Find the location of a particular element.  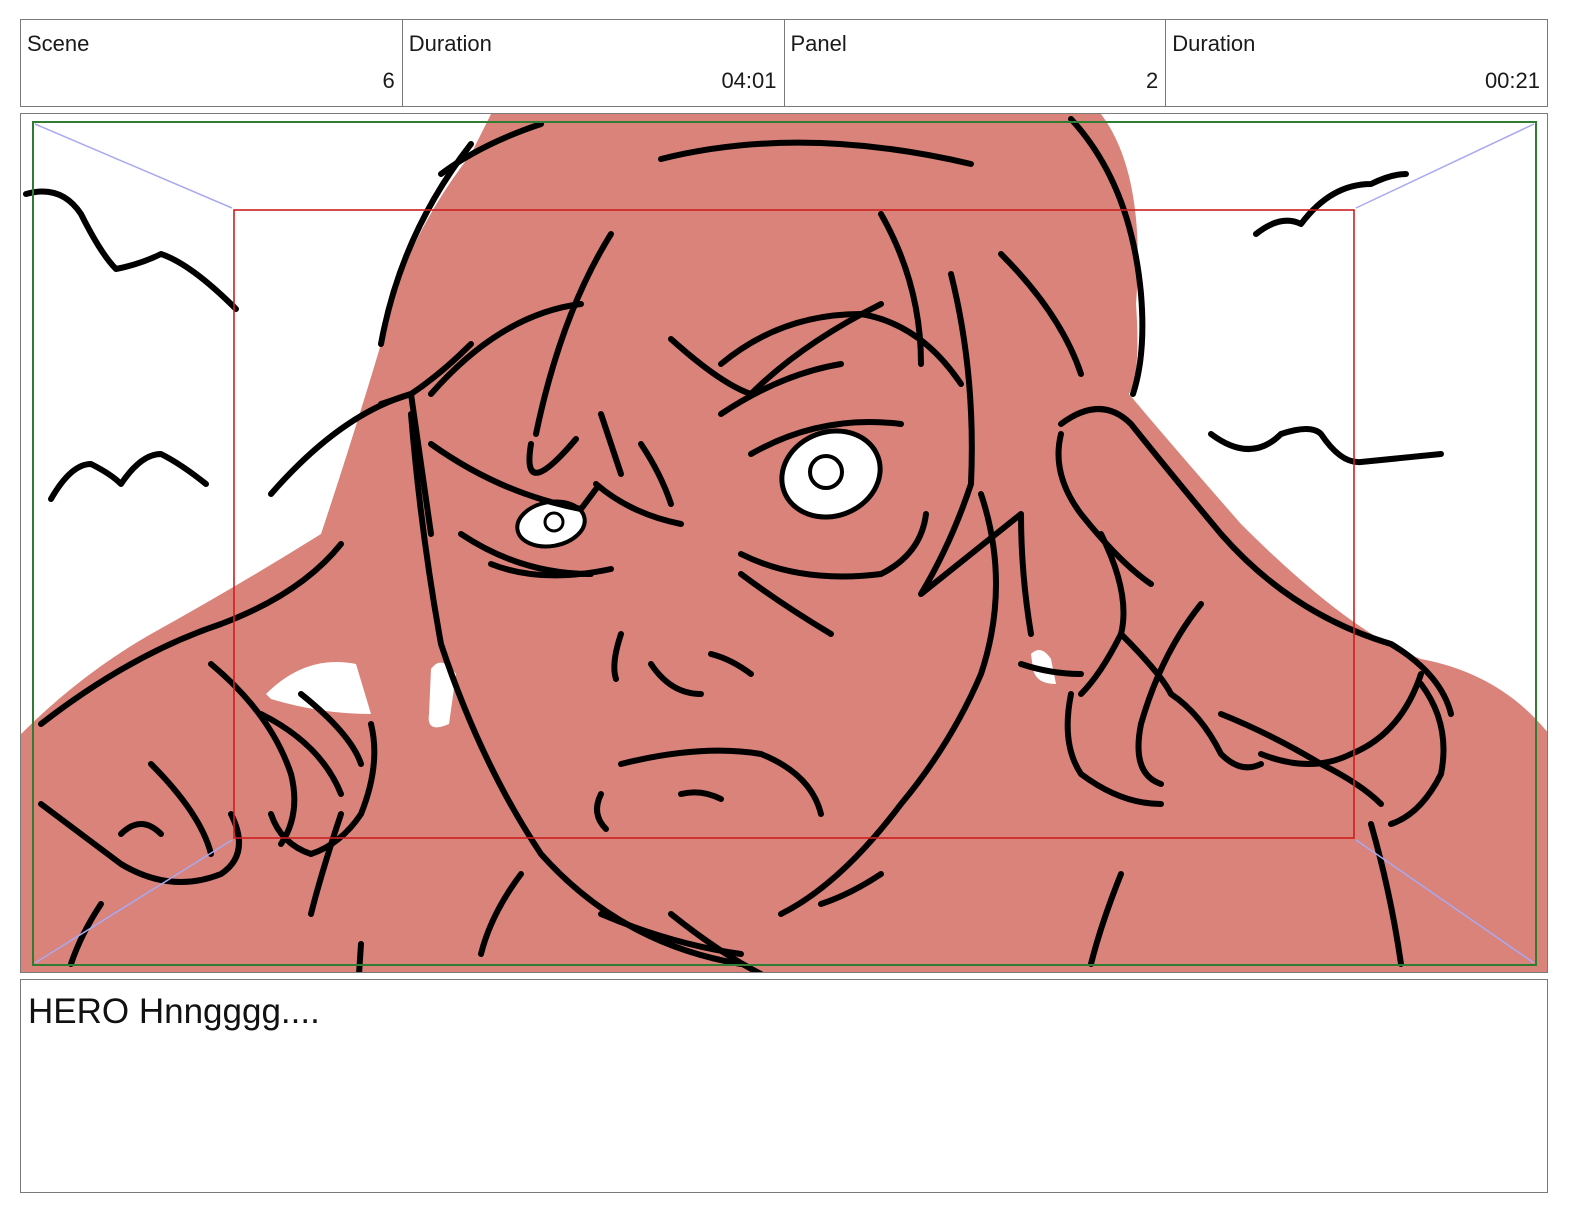

scene-value: 6 is located at coordinates (388, 80).